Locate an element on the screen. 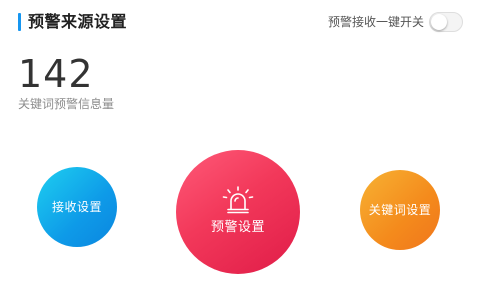  page-title: 预警来源设置 is located at coordinates (78, 21).